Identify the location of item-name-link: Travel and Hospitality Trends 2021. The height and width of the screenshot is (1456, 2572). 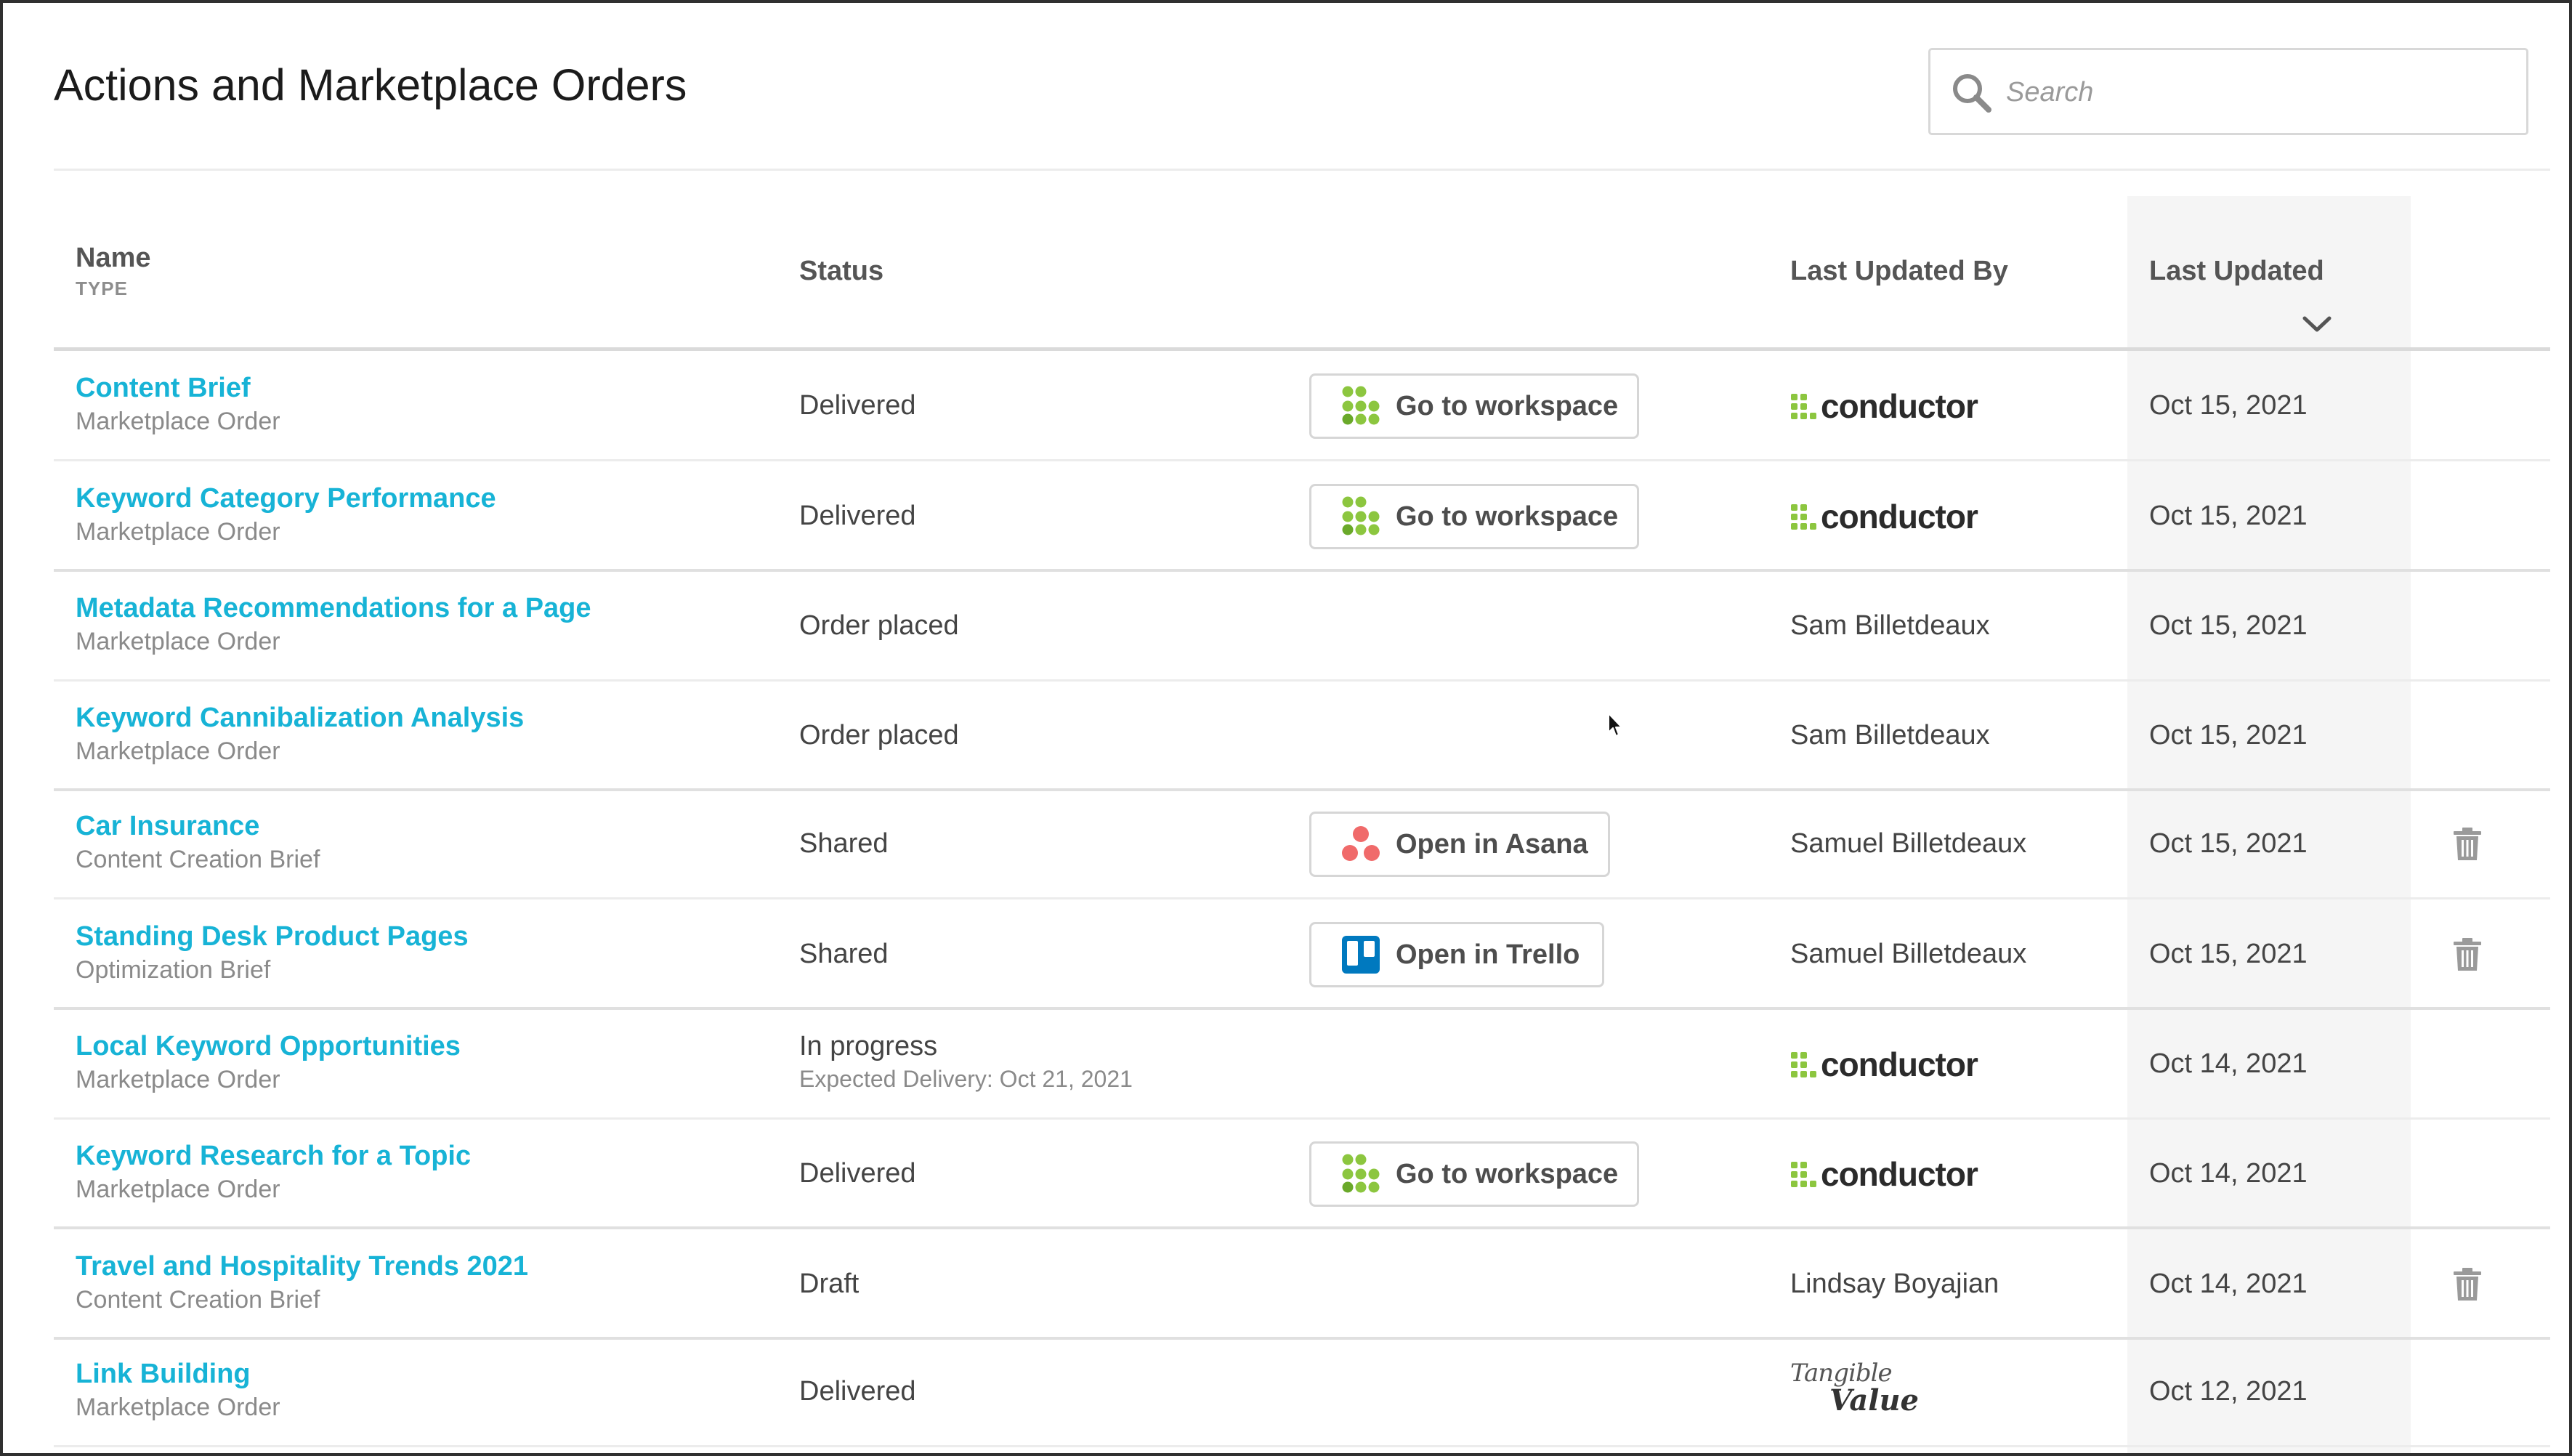
(302, 1266).